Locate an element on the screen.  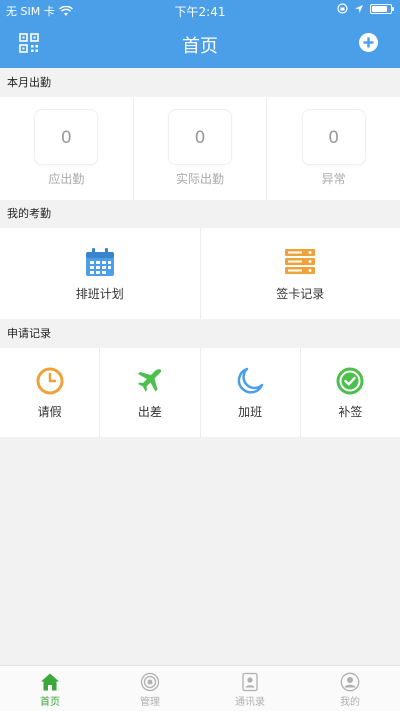
attendance-actual-label: 实际出勤 is located at coordinates (200, 179).